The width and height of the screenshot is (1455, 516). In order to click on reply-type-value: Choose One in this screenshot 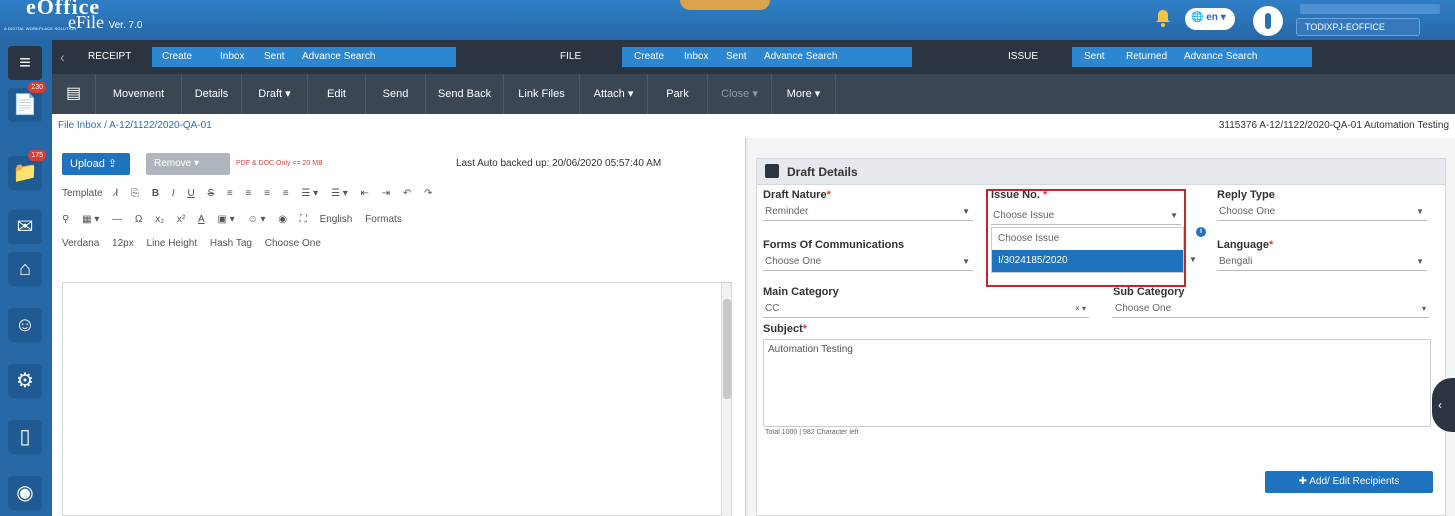, I will do `click(1247, 211)`.